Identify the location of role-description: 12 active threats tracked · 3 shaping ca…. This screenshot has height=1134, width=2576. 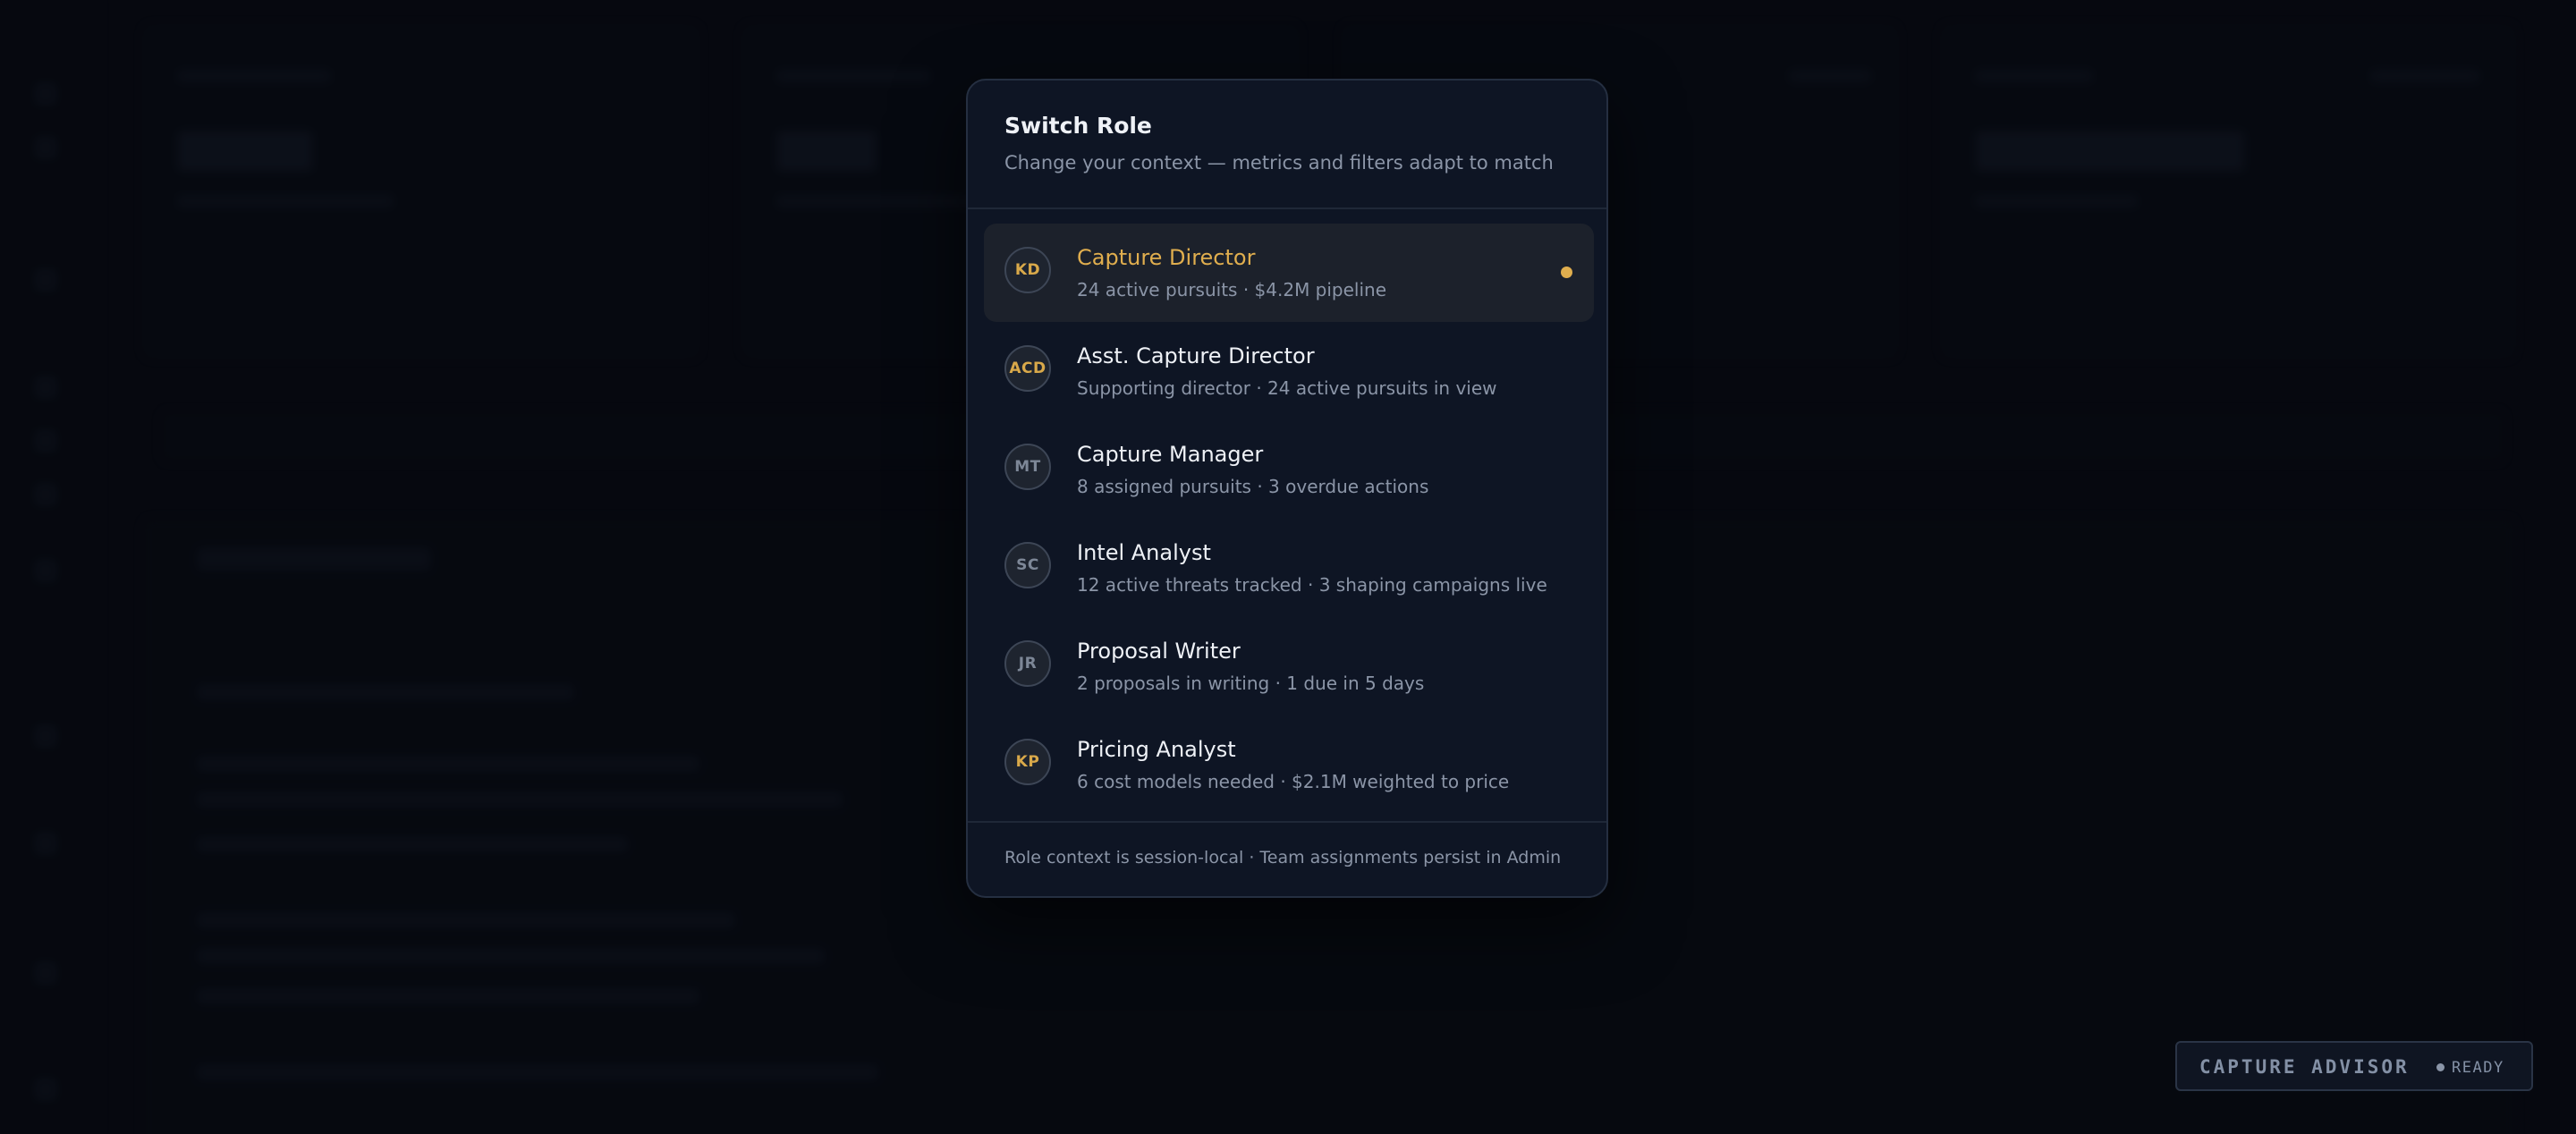
(1312, 585).